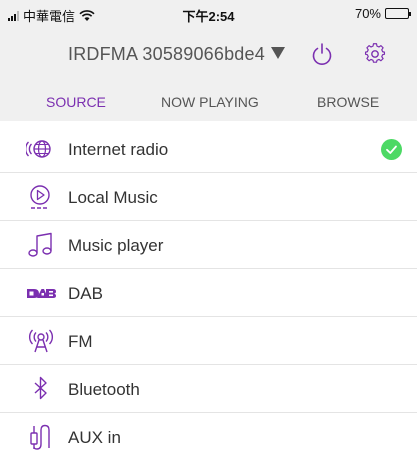  Describe the element at coordinates (322, 55) in the screenshot. I see `power-button` at that location.